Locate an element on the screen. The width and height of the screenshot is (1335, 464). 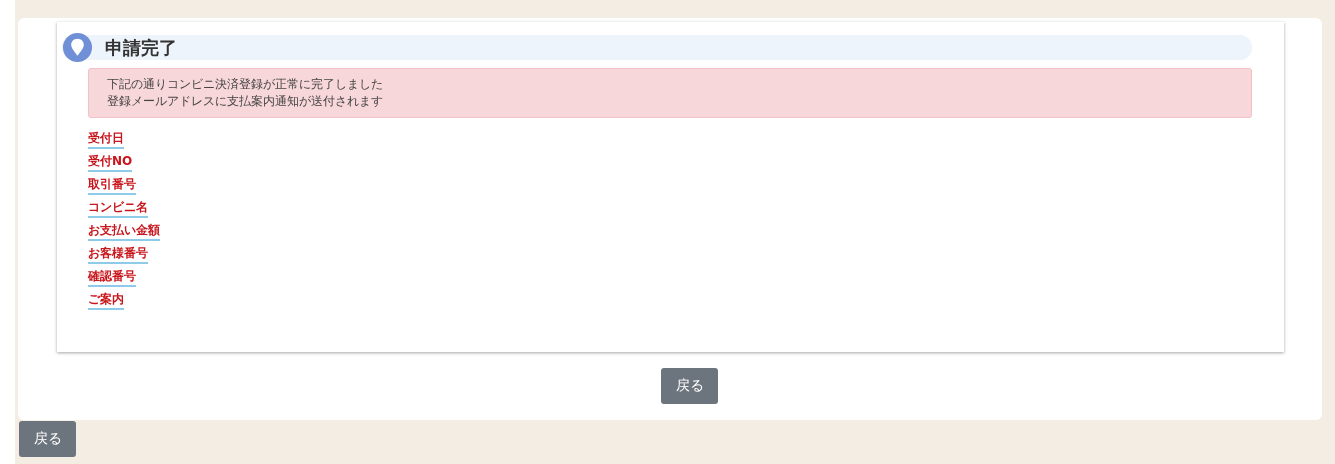
page-title: 申請完了 is located at coordinates (141, 47).